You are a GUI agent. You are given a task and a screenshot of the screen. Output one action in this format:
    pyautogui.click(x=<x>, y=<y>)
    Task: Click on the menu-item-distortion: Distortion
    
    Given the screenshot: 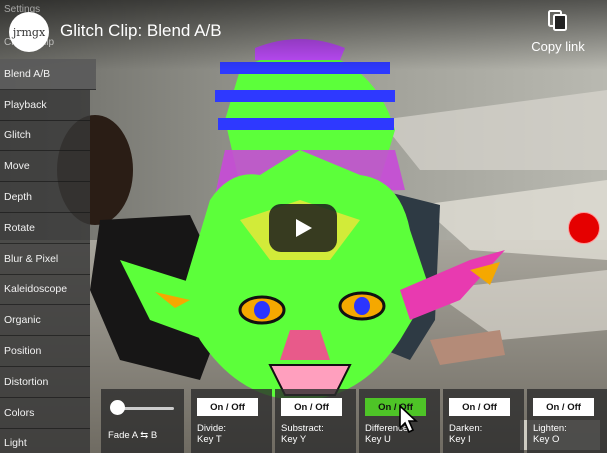 What is the action you would take?
    pyautogui.click(x=45, y=382)
    